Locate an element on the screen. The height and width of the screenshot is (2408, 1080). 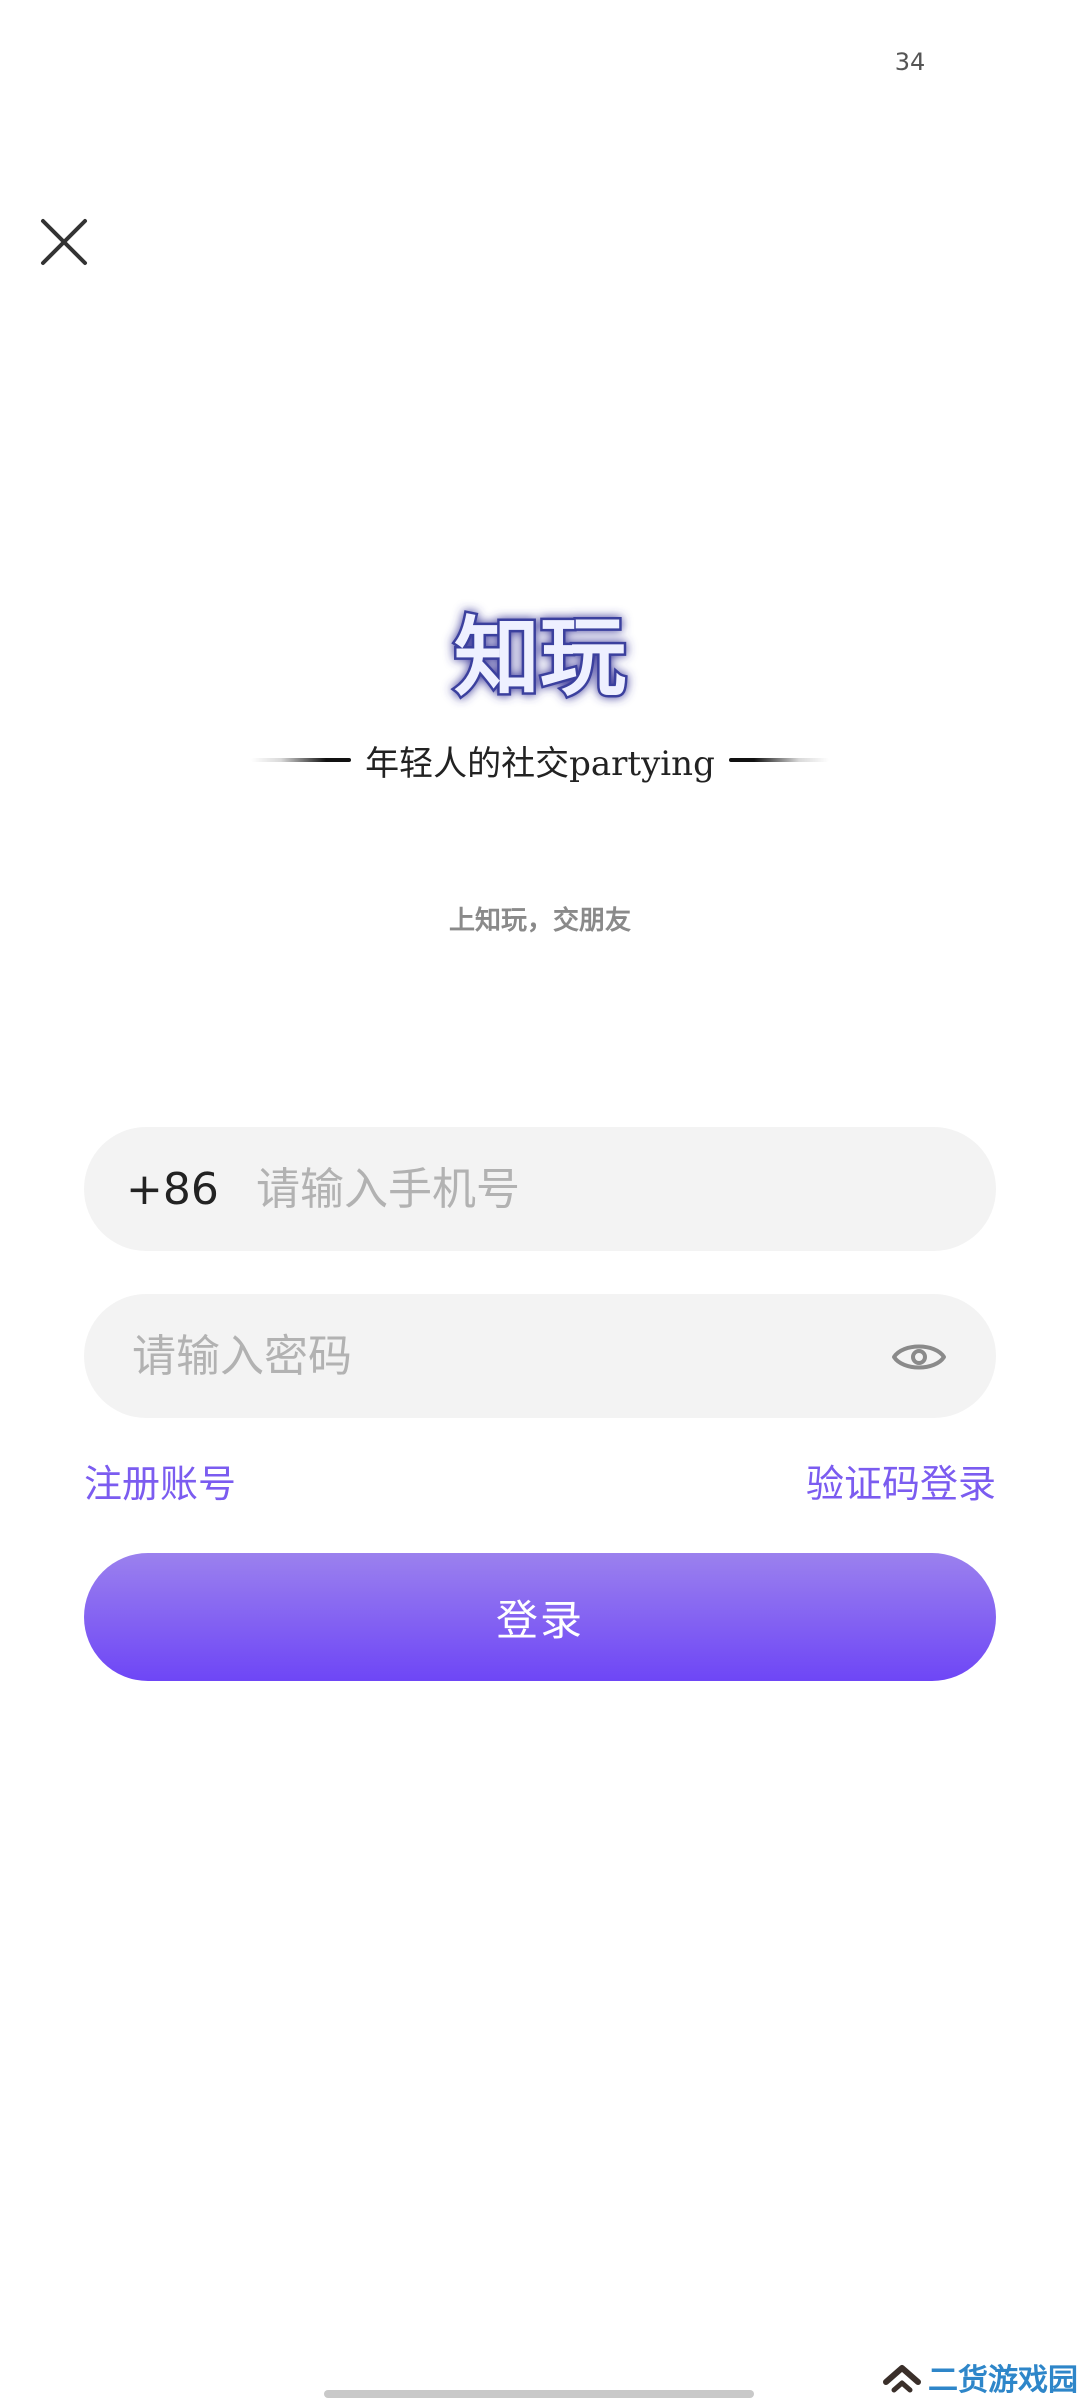
brand-logo: 知玩 is located at coordinates (540, 658).